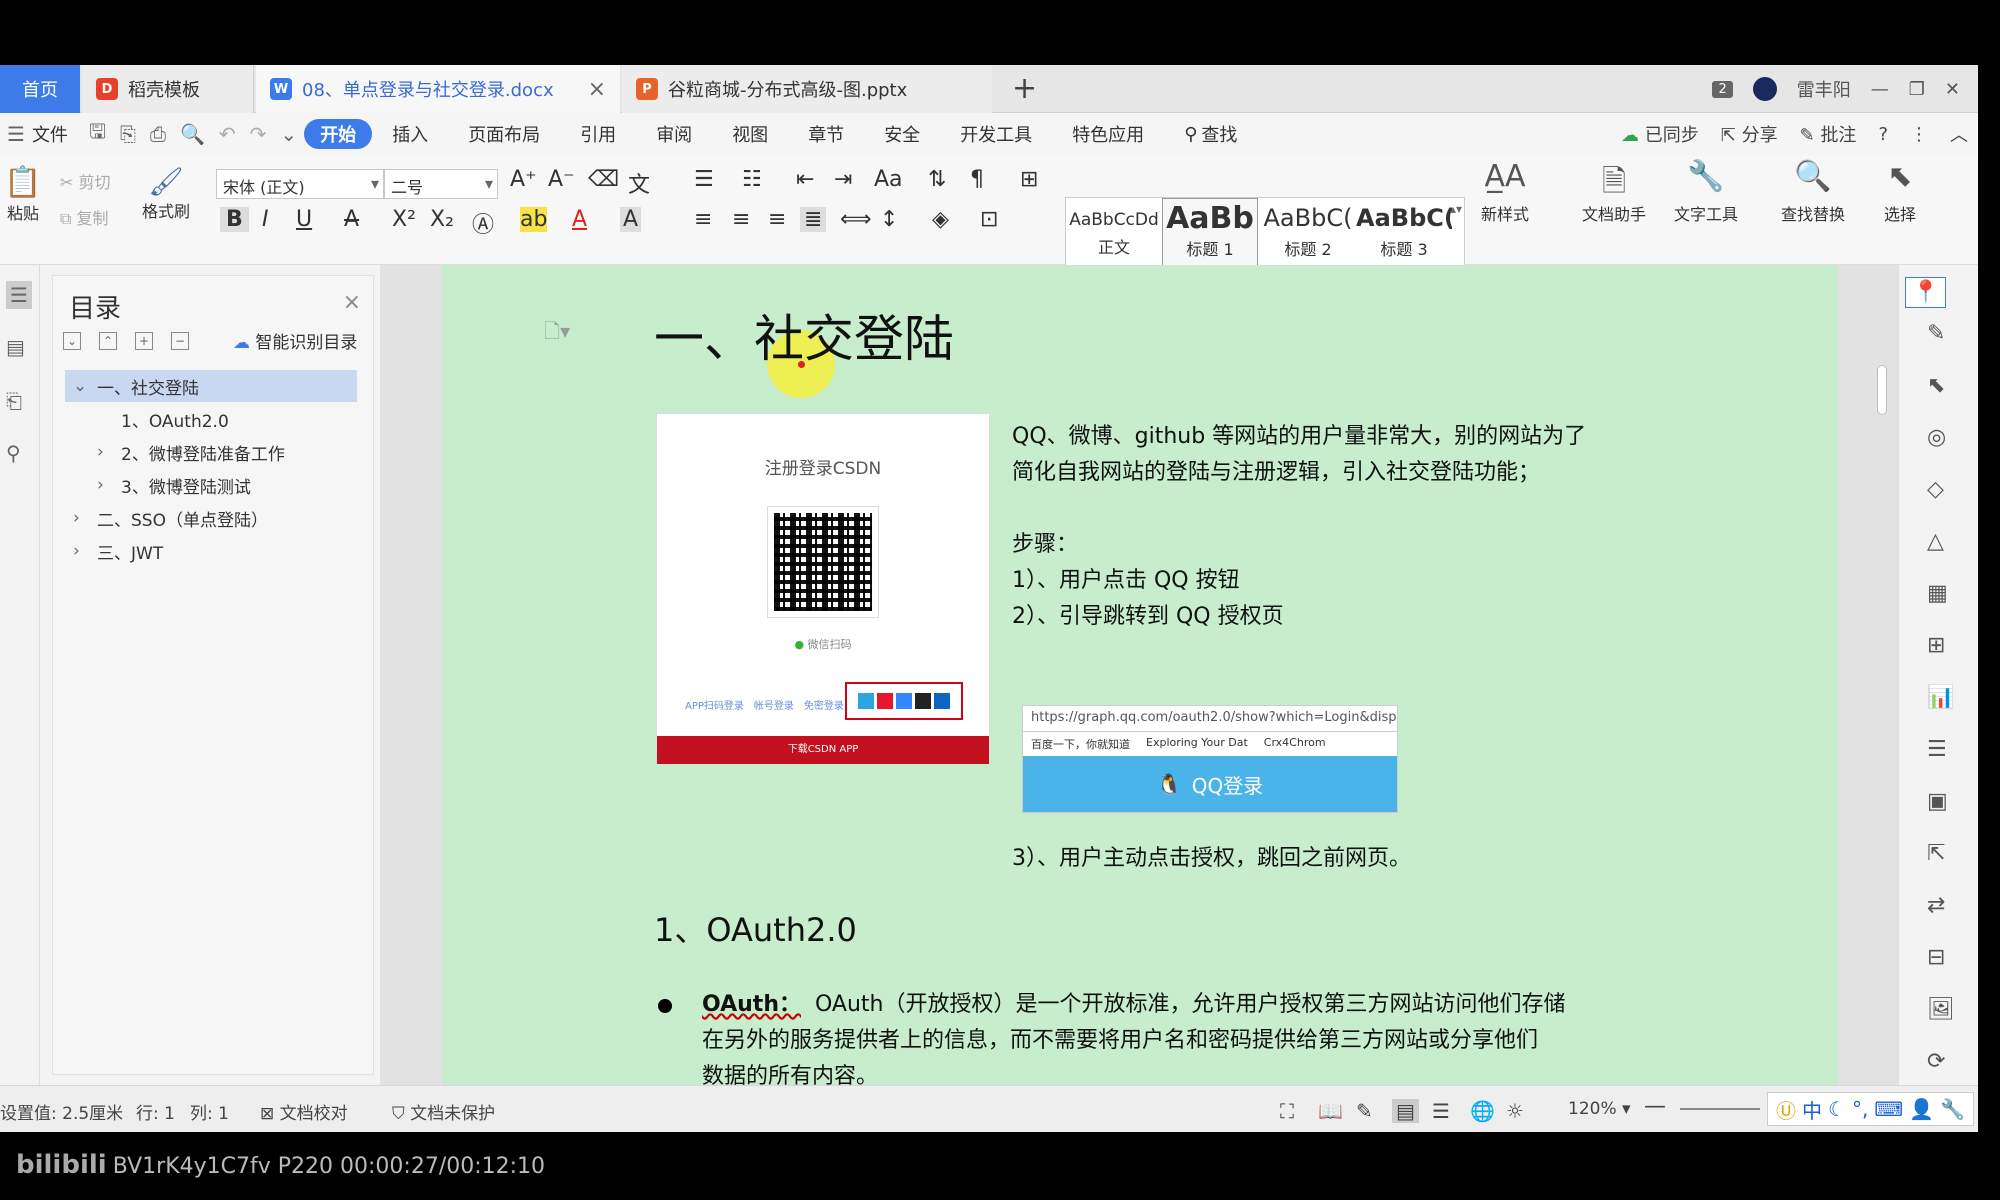 Image resolution: width=2000 pixels, height=1200 pixels. What do you see at coordinates (14, 401) in the screenshot?
I see `bookmark-icon: ⎗` at bounding box center [14, 401].